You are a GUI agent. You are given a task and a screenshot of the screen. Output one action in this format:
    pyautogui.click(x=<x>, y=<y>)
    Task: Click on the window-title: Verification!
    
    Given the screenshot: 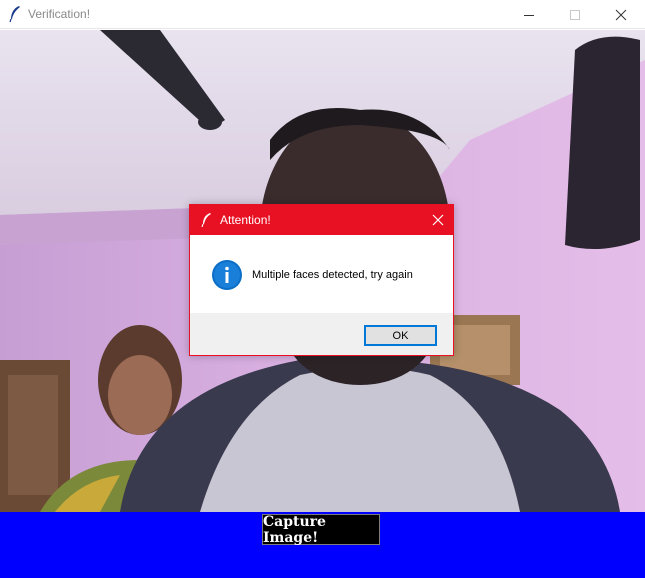 What is the action you would take?
    pyautogui.click(x=59, y=14)
    